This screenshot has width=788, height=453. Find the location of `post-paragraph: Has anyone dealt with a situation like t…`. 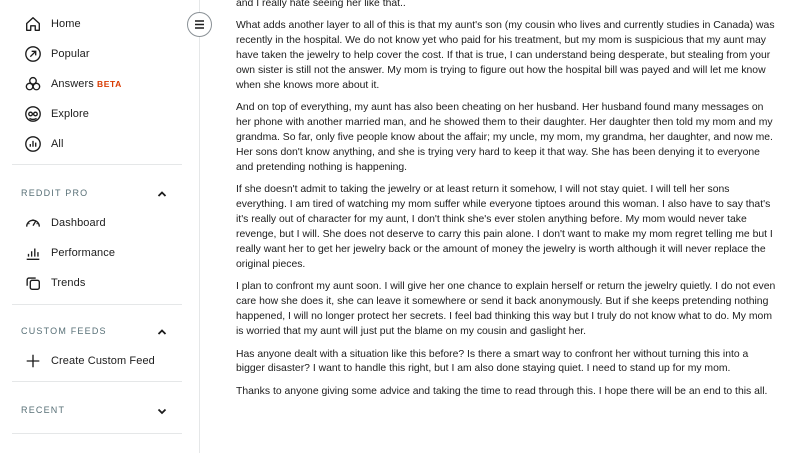

post-paragraph: Has anyone dealt with a situation like t… is located at coordinates (492, 361).